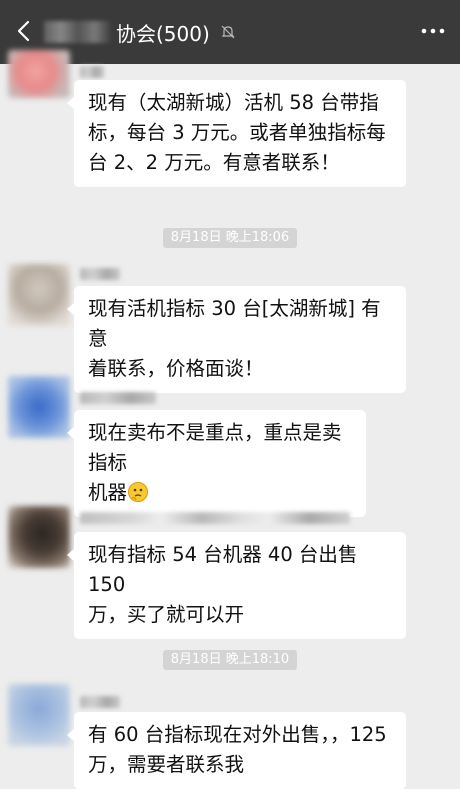 The image size is (460, 789). What do you see at coordinates (214, 162) in the screenshot?
I see `message-line: 台 2、2 万元。有意者联系！` at bounding box center [214, 162].